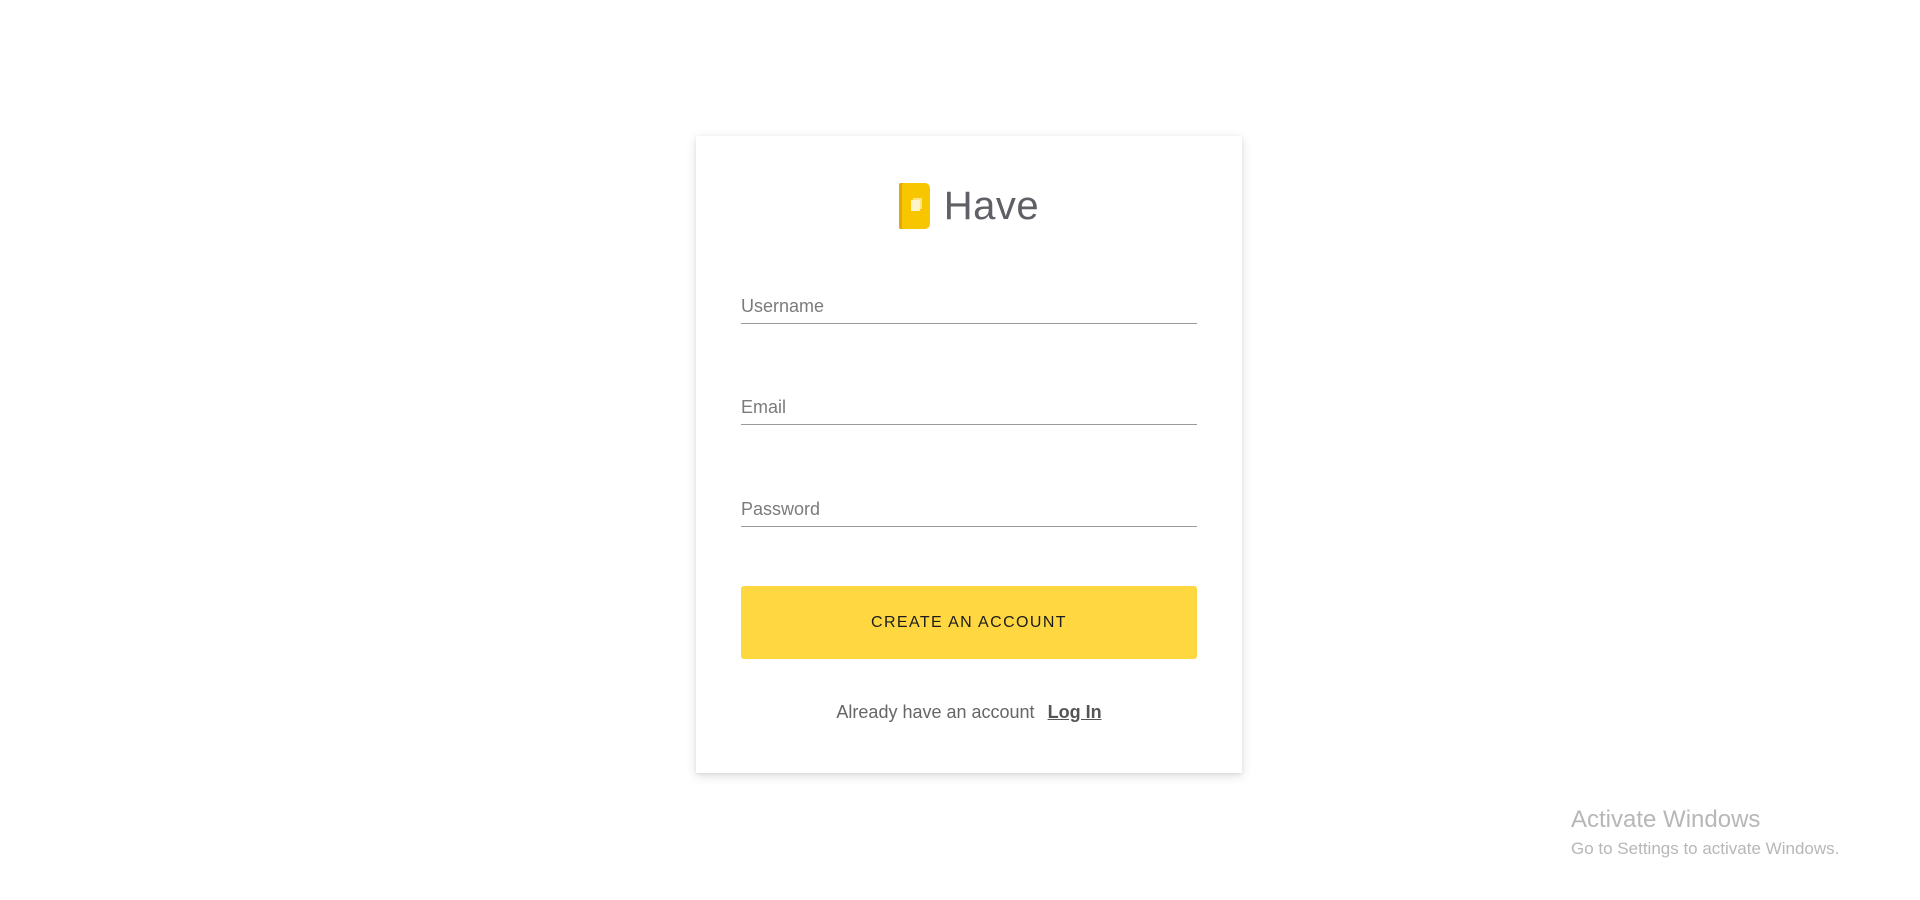 The height and width of the screenshot is (900, 1920). I want to click on login-prompt-text: Already have an account, so click(935, 712).